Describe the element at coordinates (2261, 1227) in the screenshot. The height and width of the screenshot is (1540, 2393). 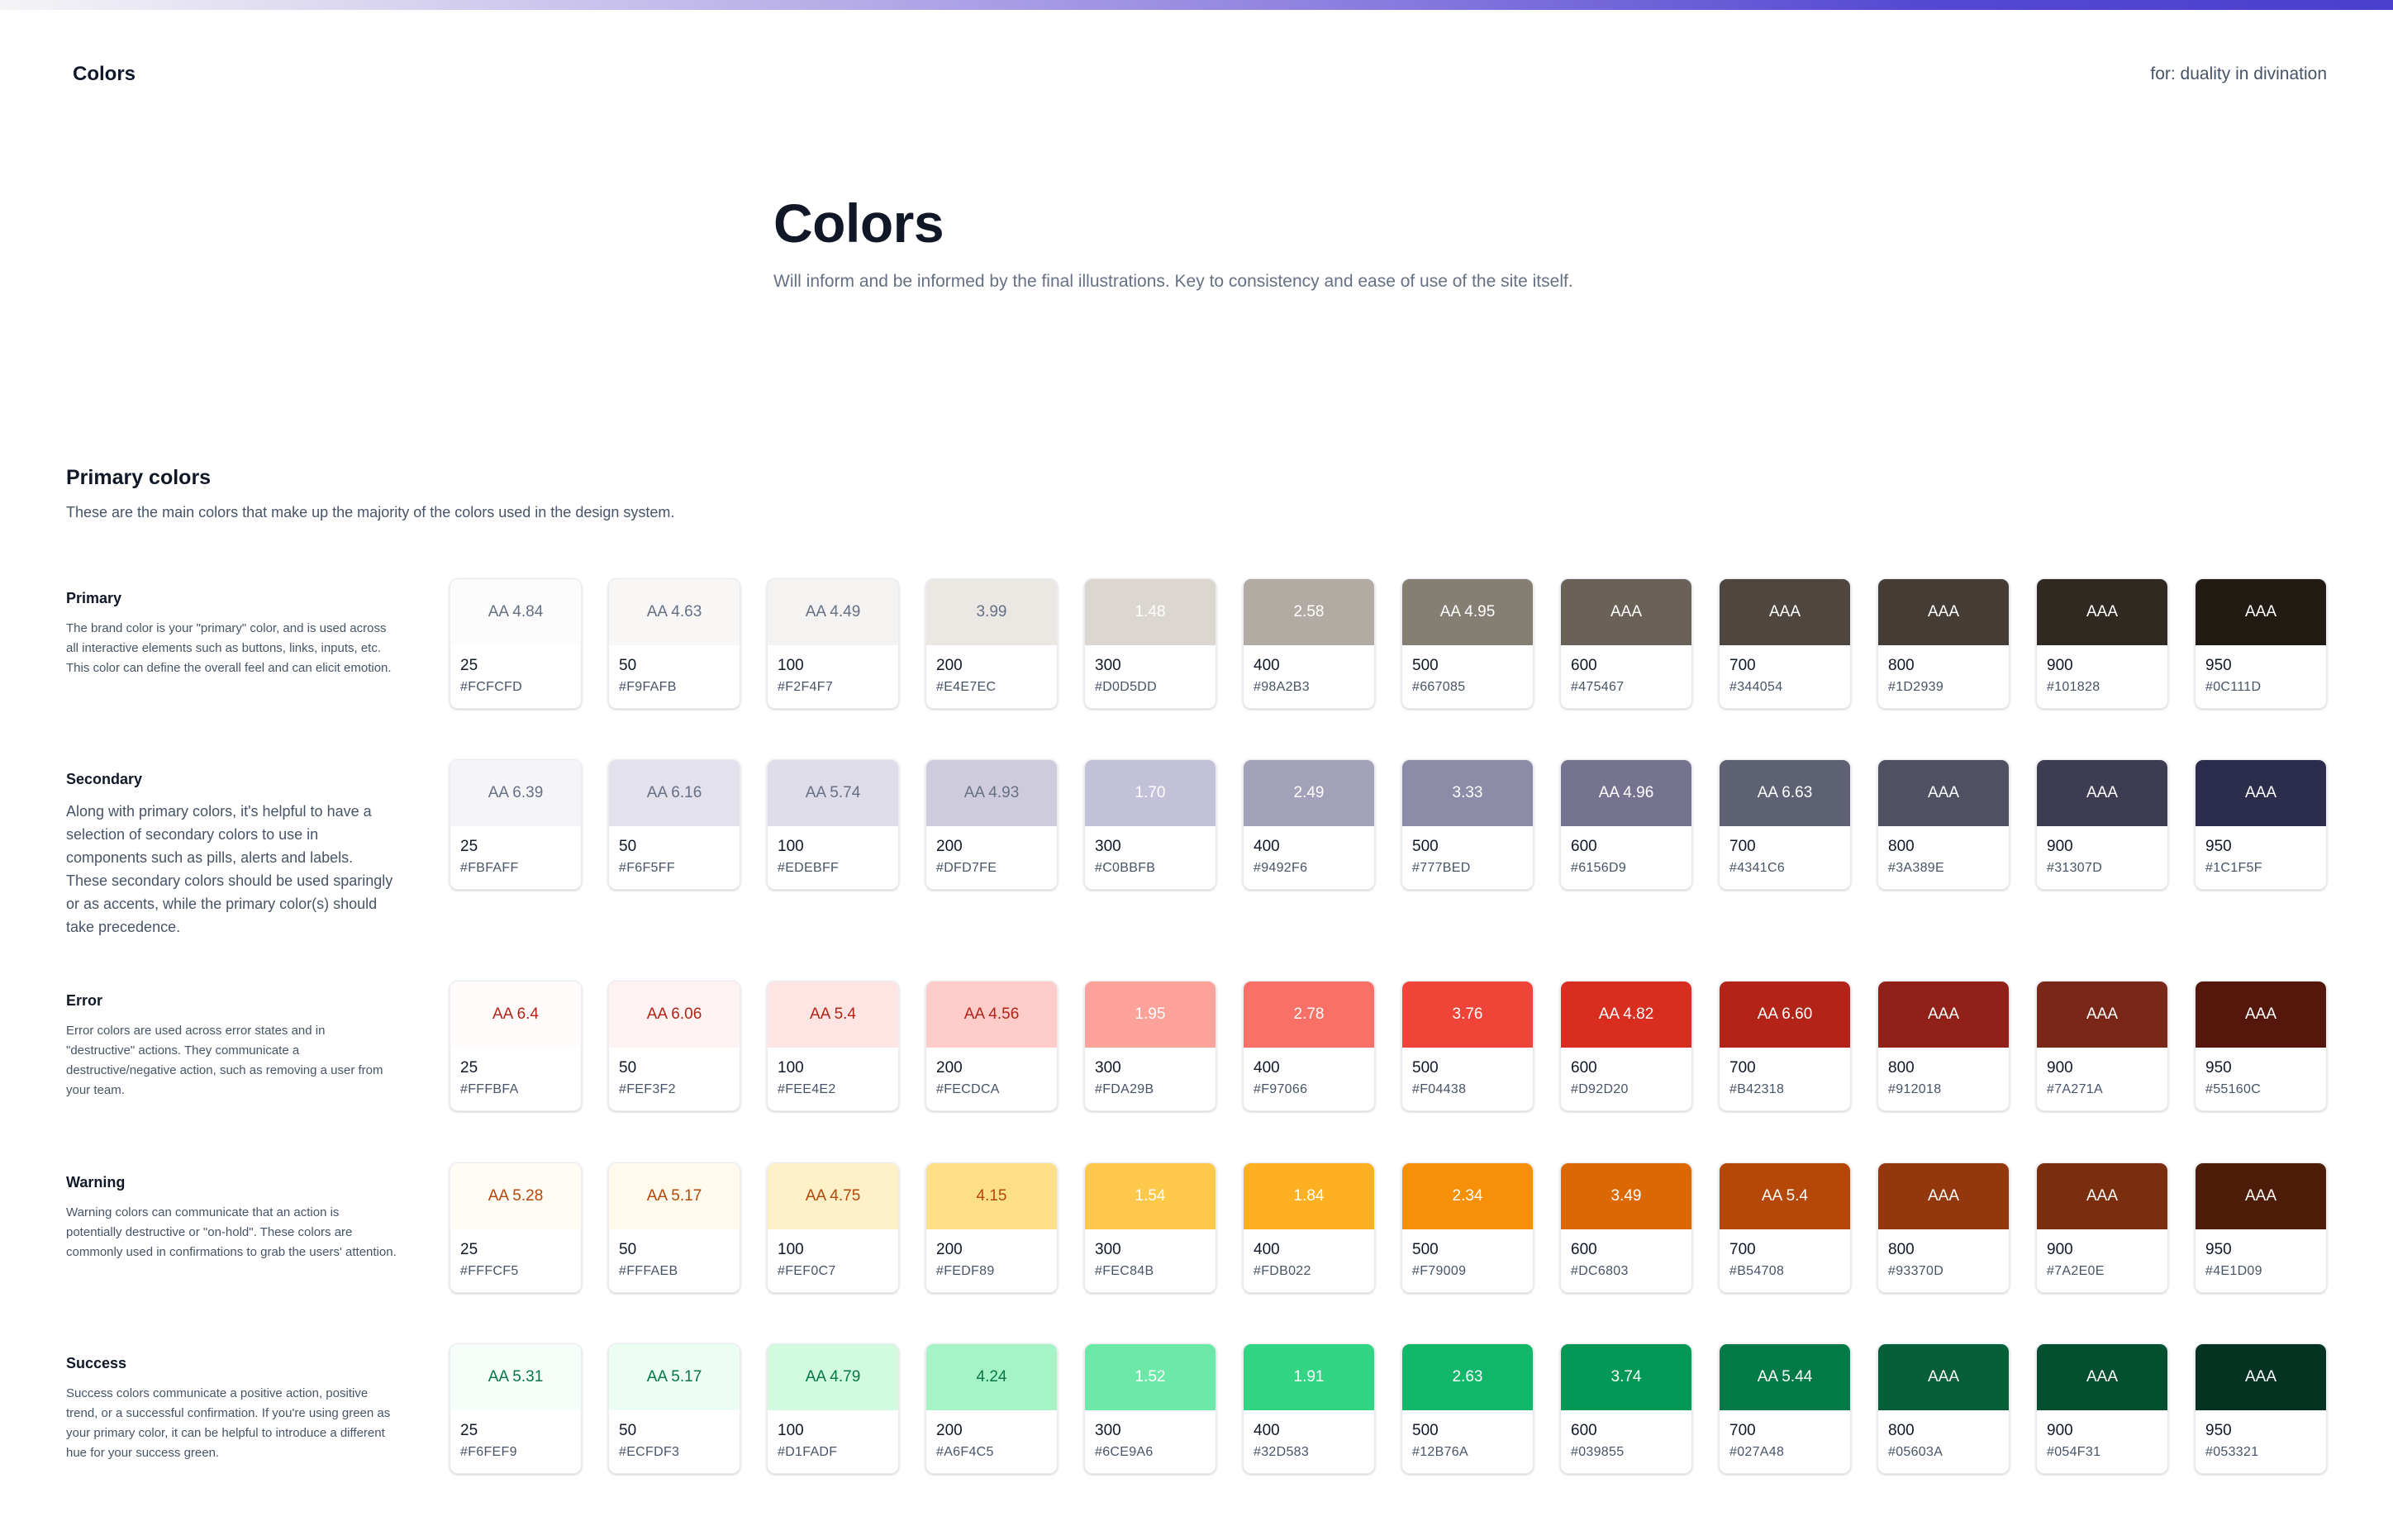
I see `color-swatch-card: AAA 950 #4E1D09` at that location.